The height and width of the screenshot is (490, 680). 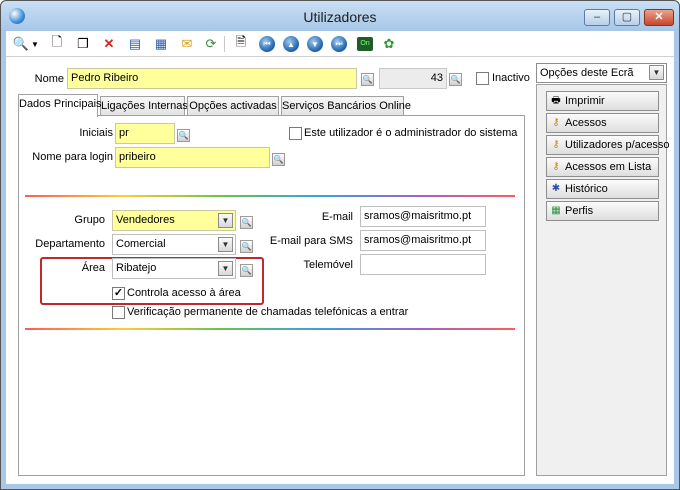 I want to click on section-divider, so click(x=270, y=196).